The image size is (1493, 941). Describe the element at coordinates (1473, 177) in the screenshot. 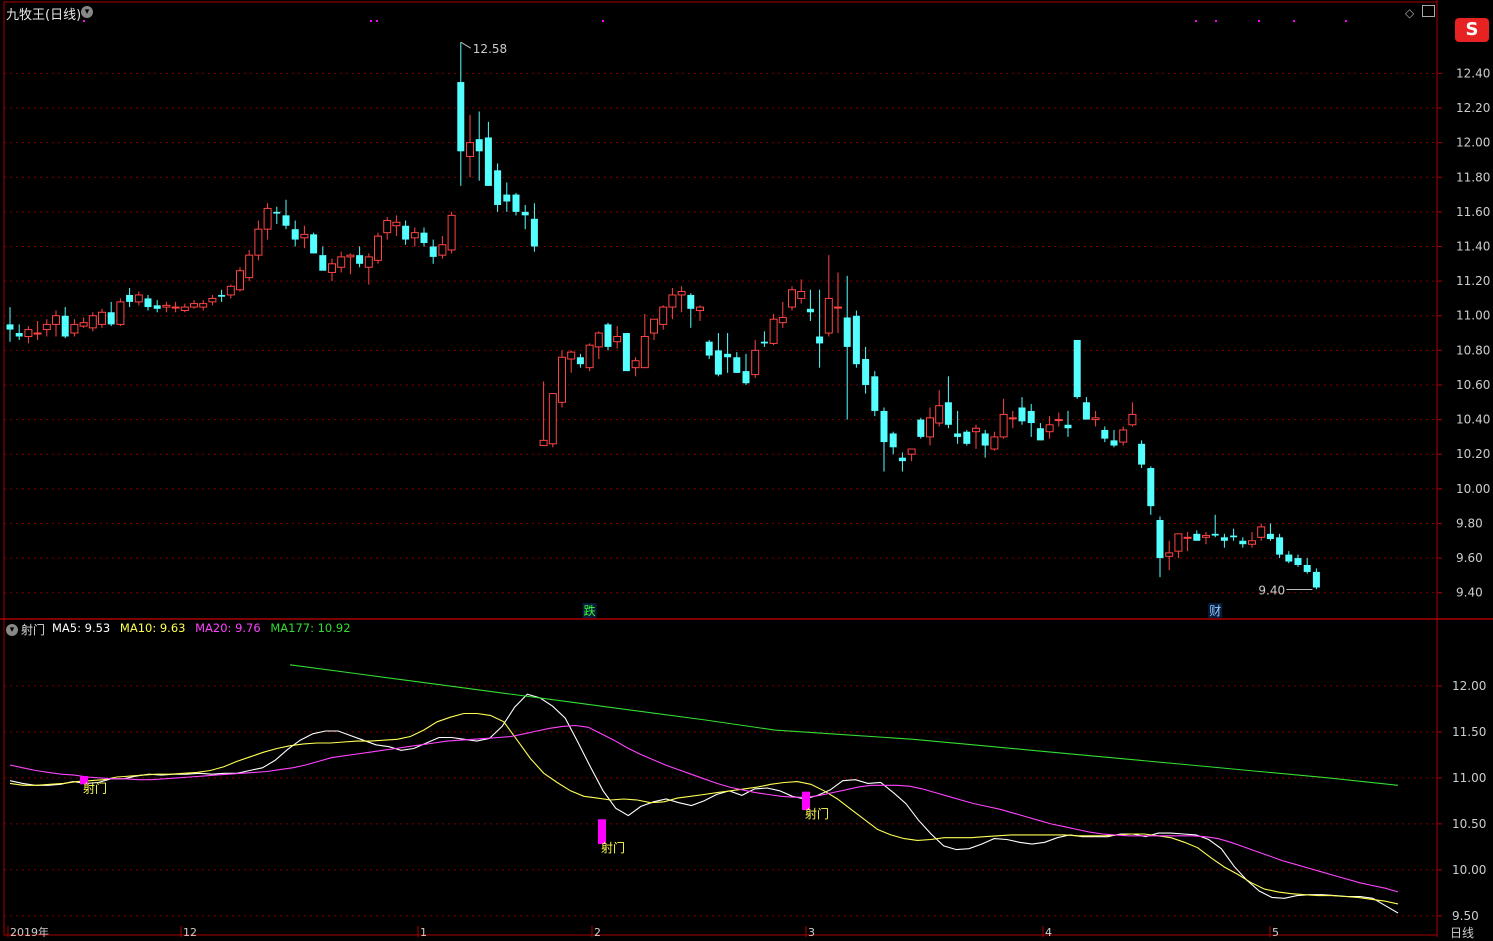

I see `y-tick-label: 11.80` at that location.